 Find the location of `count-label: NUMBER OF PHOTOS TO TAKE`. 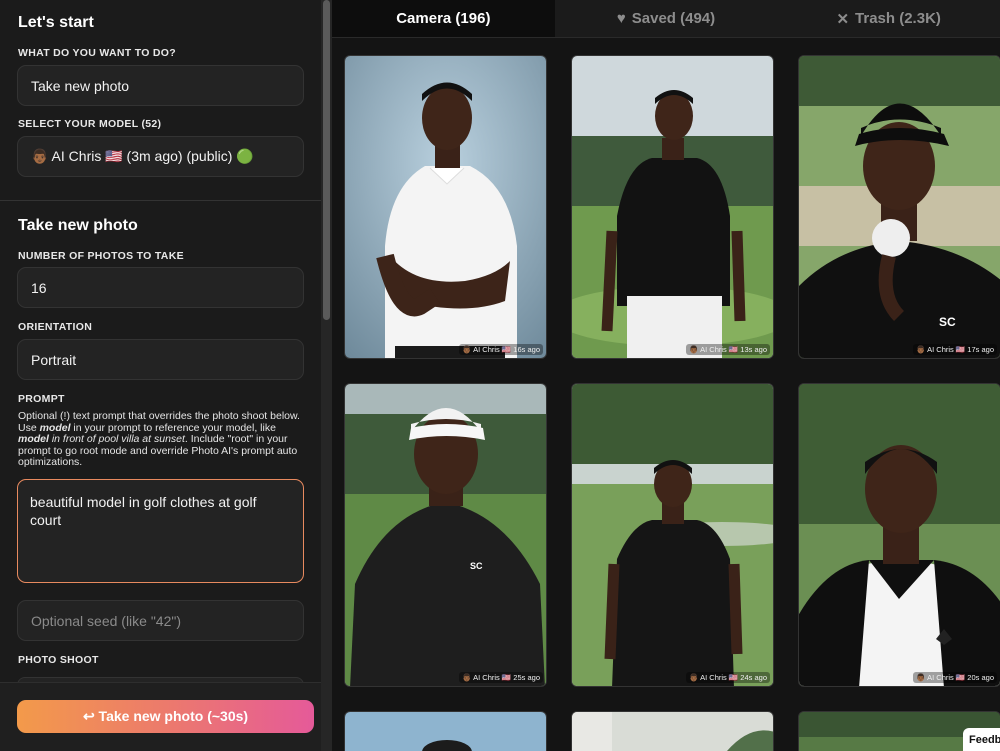

count-label: NUMBER OF PHOTOS TO TAKE is located at coordinates (101, 256).